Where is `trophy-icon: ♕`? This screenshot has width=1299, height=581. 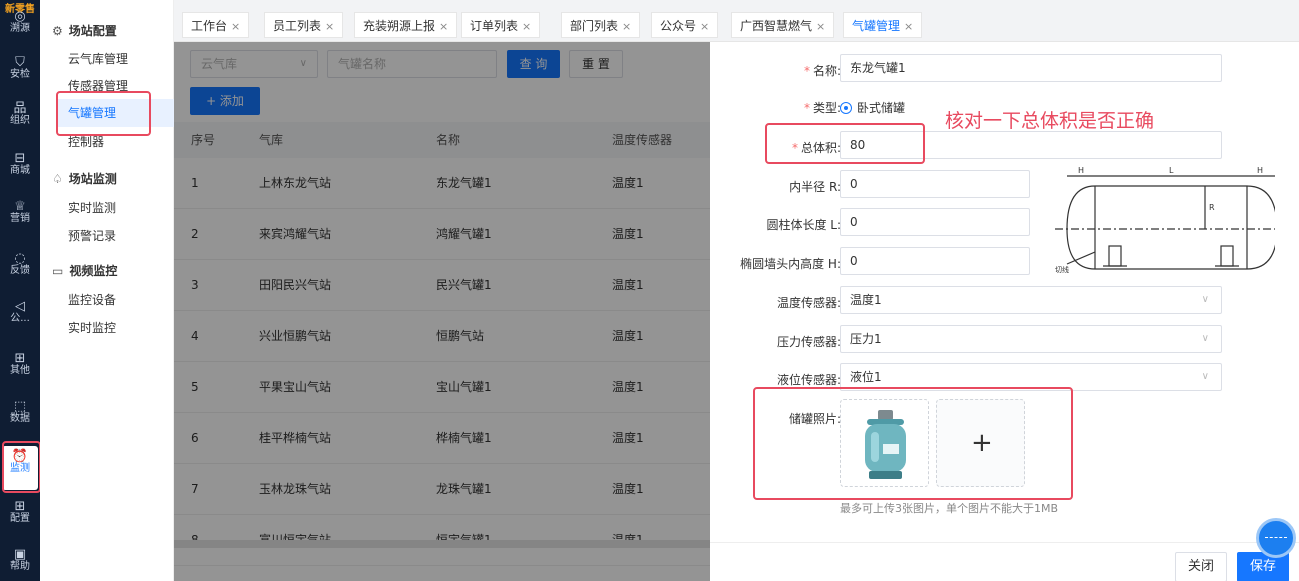
trophy-icon: ♕ is located at coordinates (20, 206).